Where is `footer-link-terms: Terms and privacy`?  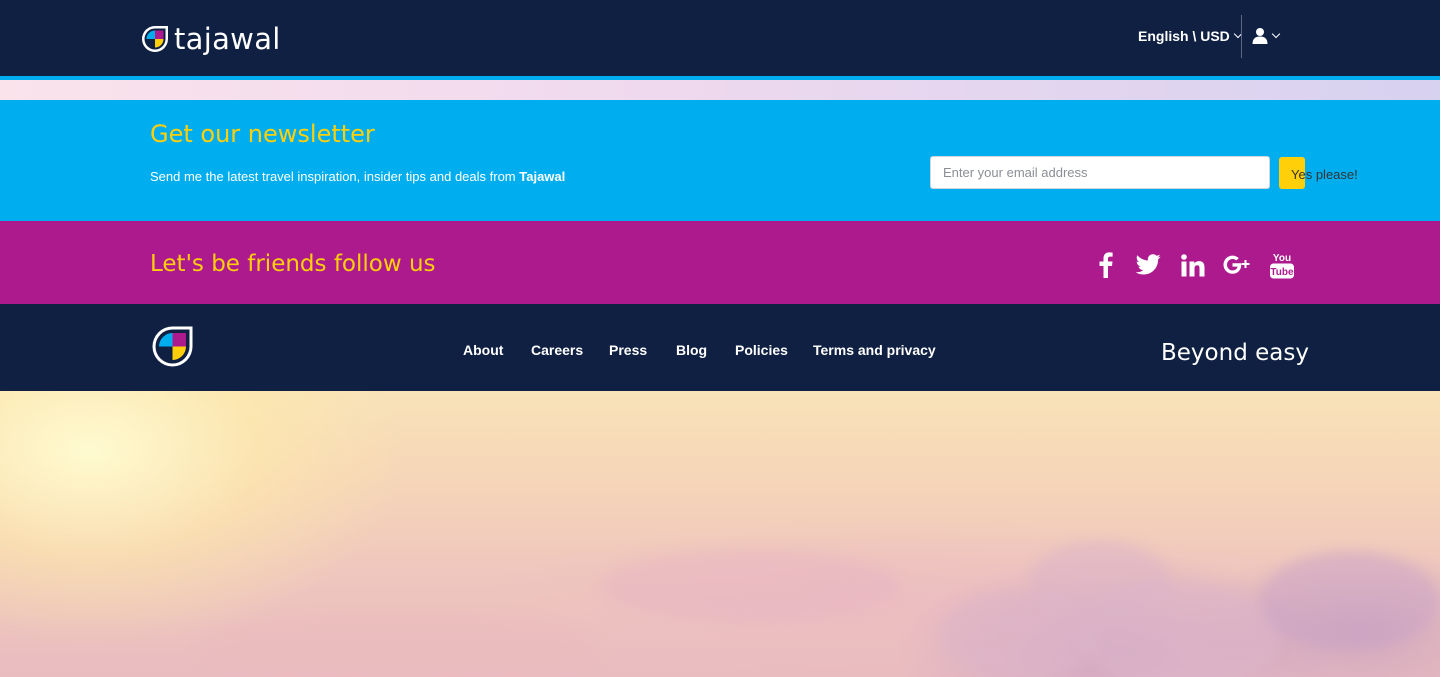
footer-link-terms: Terms and privacy is located at coordinates (874, 350).